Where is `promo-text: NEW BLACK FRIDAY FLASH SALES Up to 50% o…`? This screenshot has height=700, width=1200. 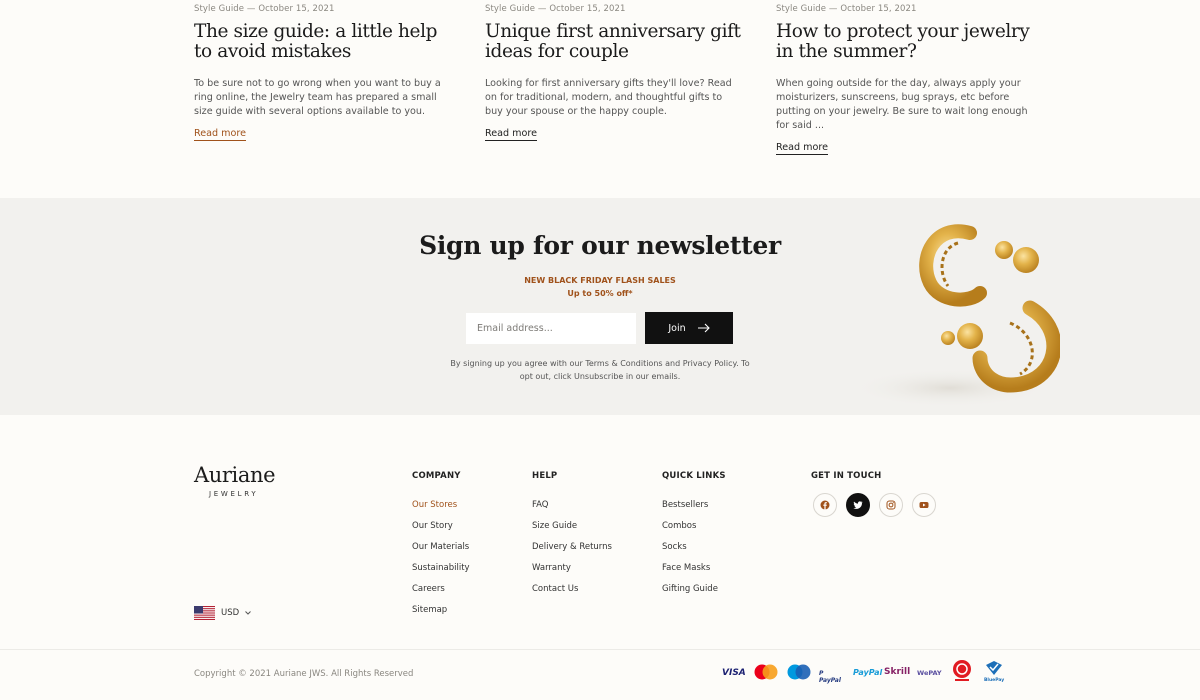 promo-text: NEW BLACK FRIDAY FLASH SALES Up to 50% o… is located at coordinates (600, 287).